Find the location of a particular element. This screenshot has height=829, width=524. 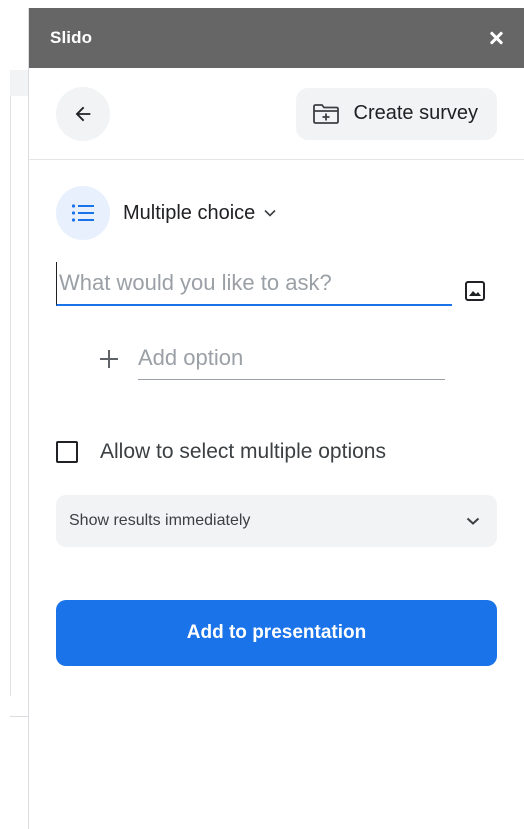

multiple-options-toggle: Allow to select multiple options is located at coordinates (276, 452).